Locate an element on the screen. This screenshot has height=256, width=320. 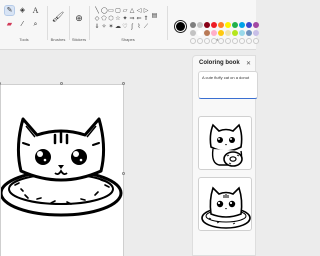
fill-bucket-icon: ◈ is located at coordinates (22, 10).